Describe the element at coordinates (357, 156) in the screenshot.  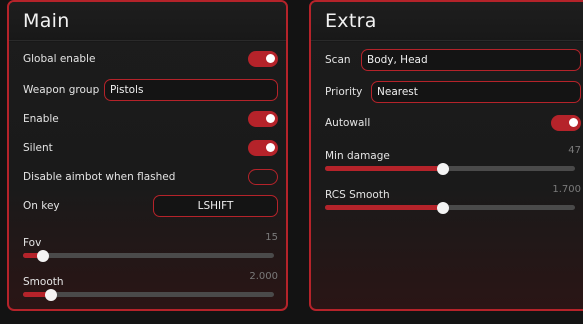
I see `min-damage-label: Min damage` at that location.